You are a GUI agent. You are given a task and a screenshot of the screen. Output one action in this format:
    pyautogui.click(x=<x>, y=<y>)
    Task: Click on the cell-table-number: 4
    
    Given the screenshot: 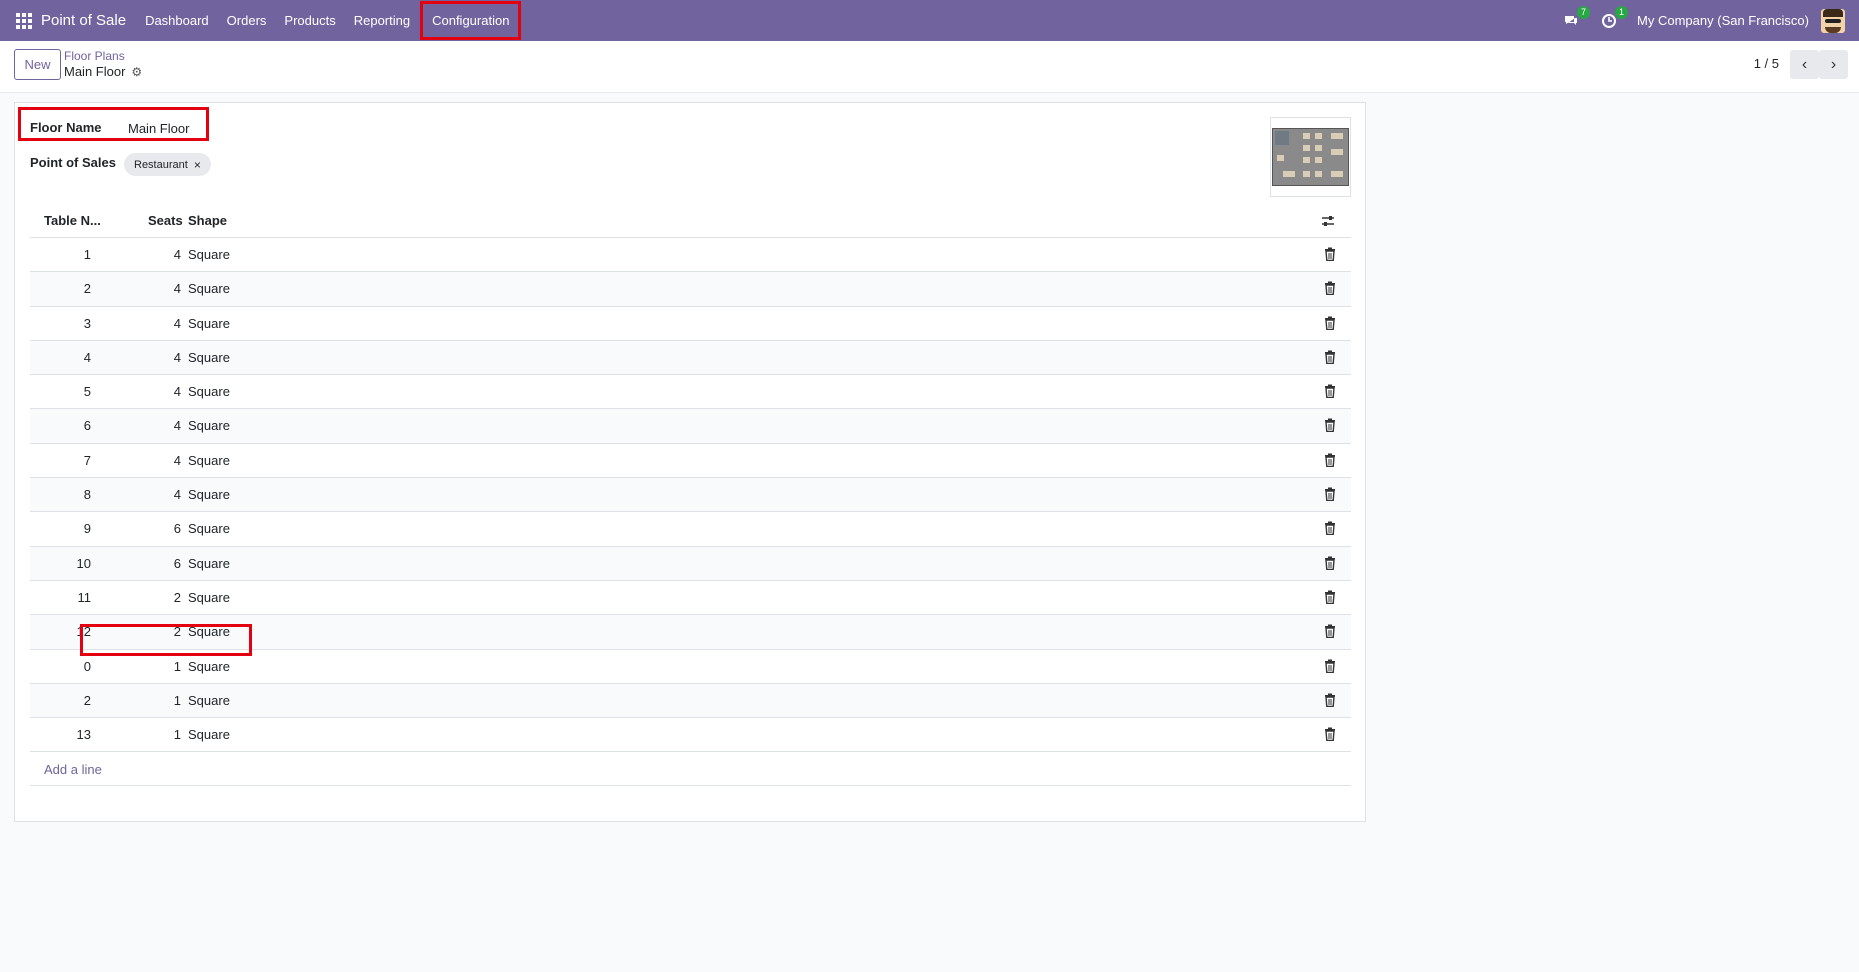 What is the action you would take?
    pyautogui.click(x=87, y=357)
    